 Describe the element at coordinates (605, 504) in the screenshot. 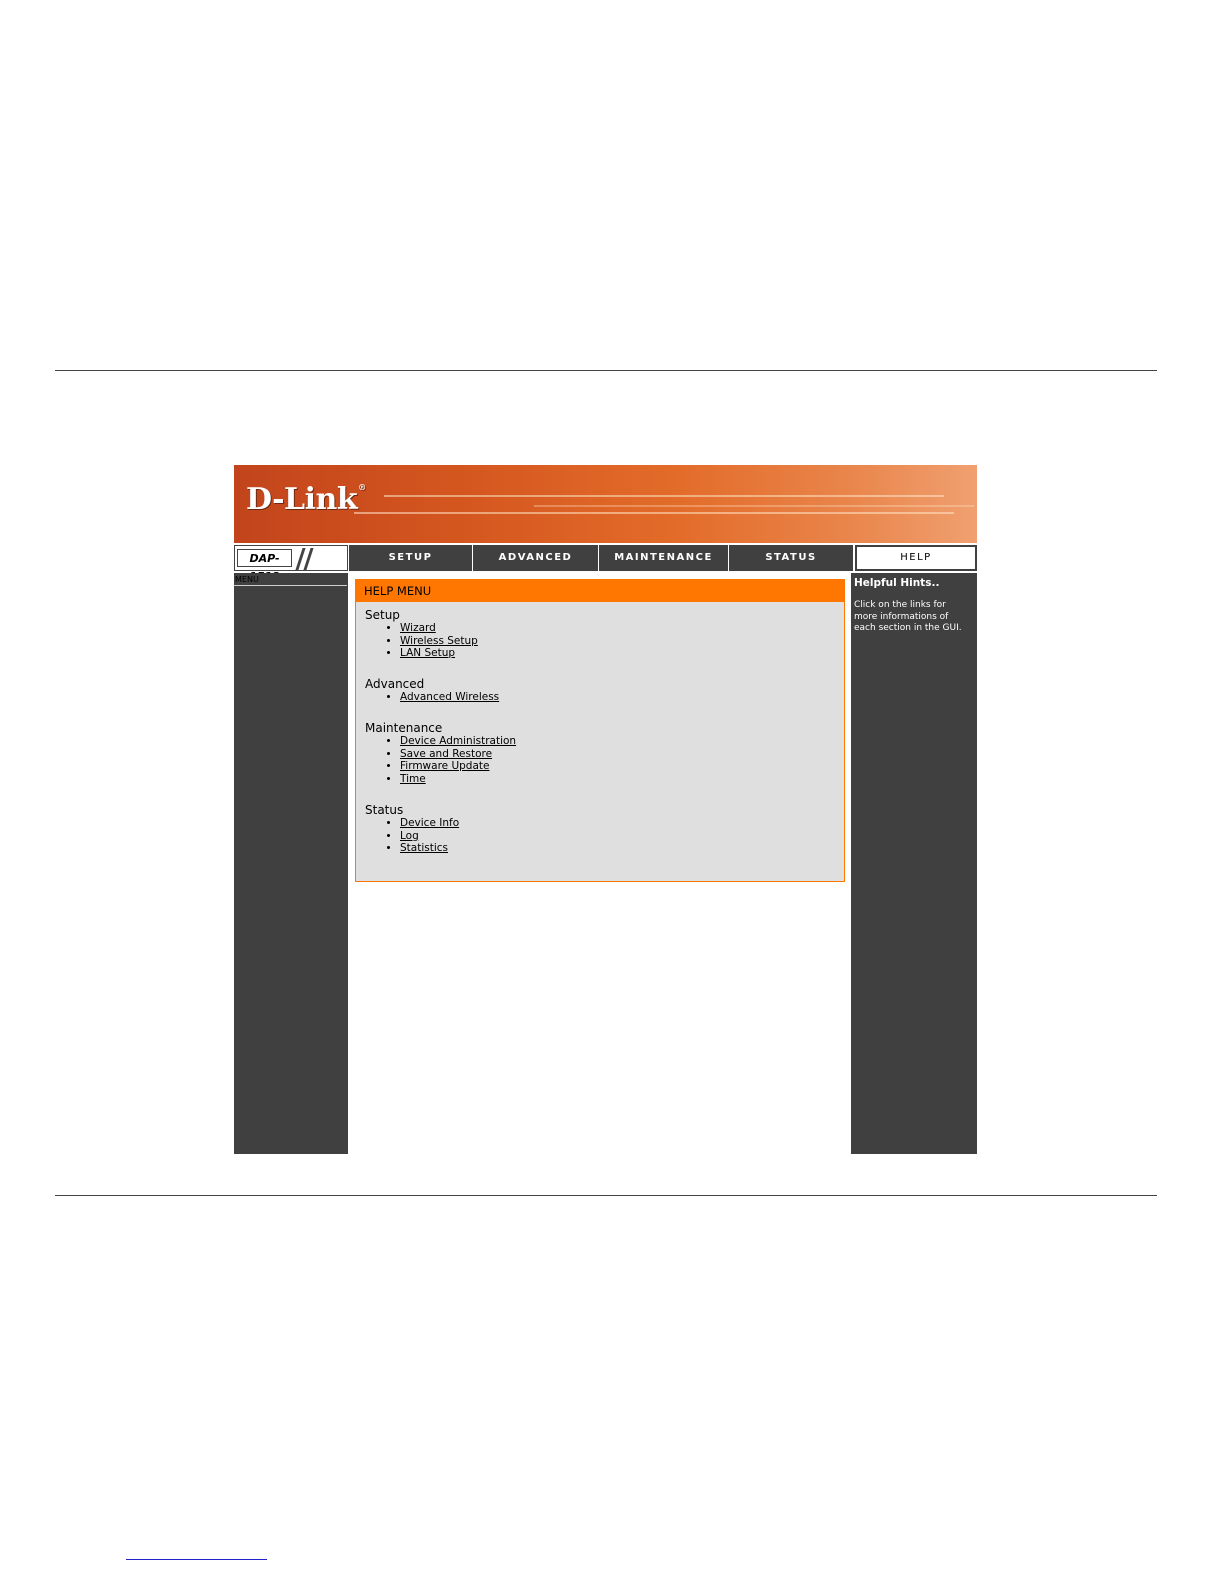

I see `header-banner: D-Link®` at that location.